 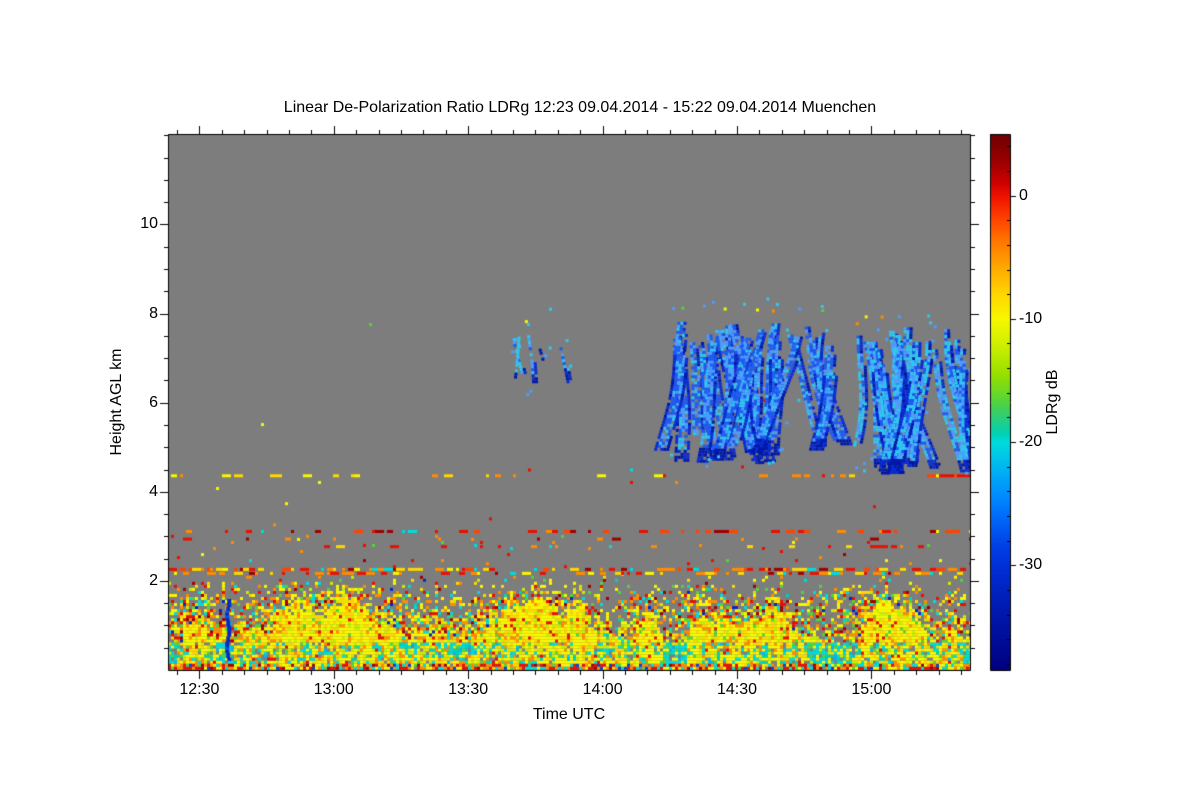 I want to click on x-tick-label: 13:30, so click(x=468, y=689).